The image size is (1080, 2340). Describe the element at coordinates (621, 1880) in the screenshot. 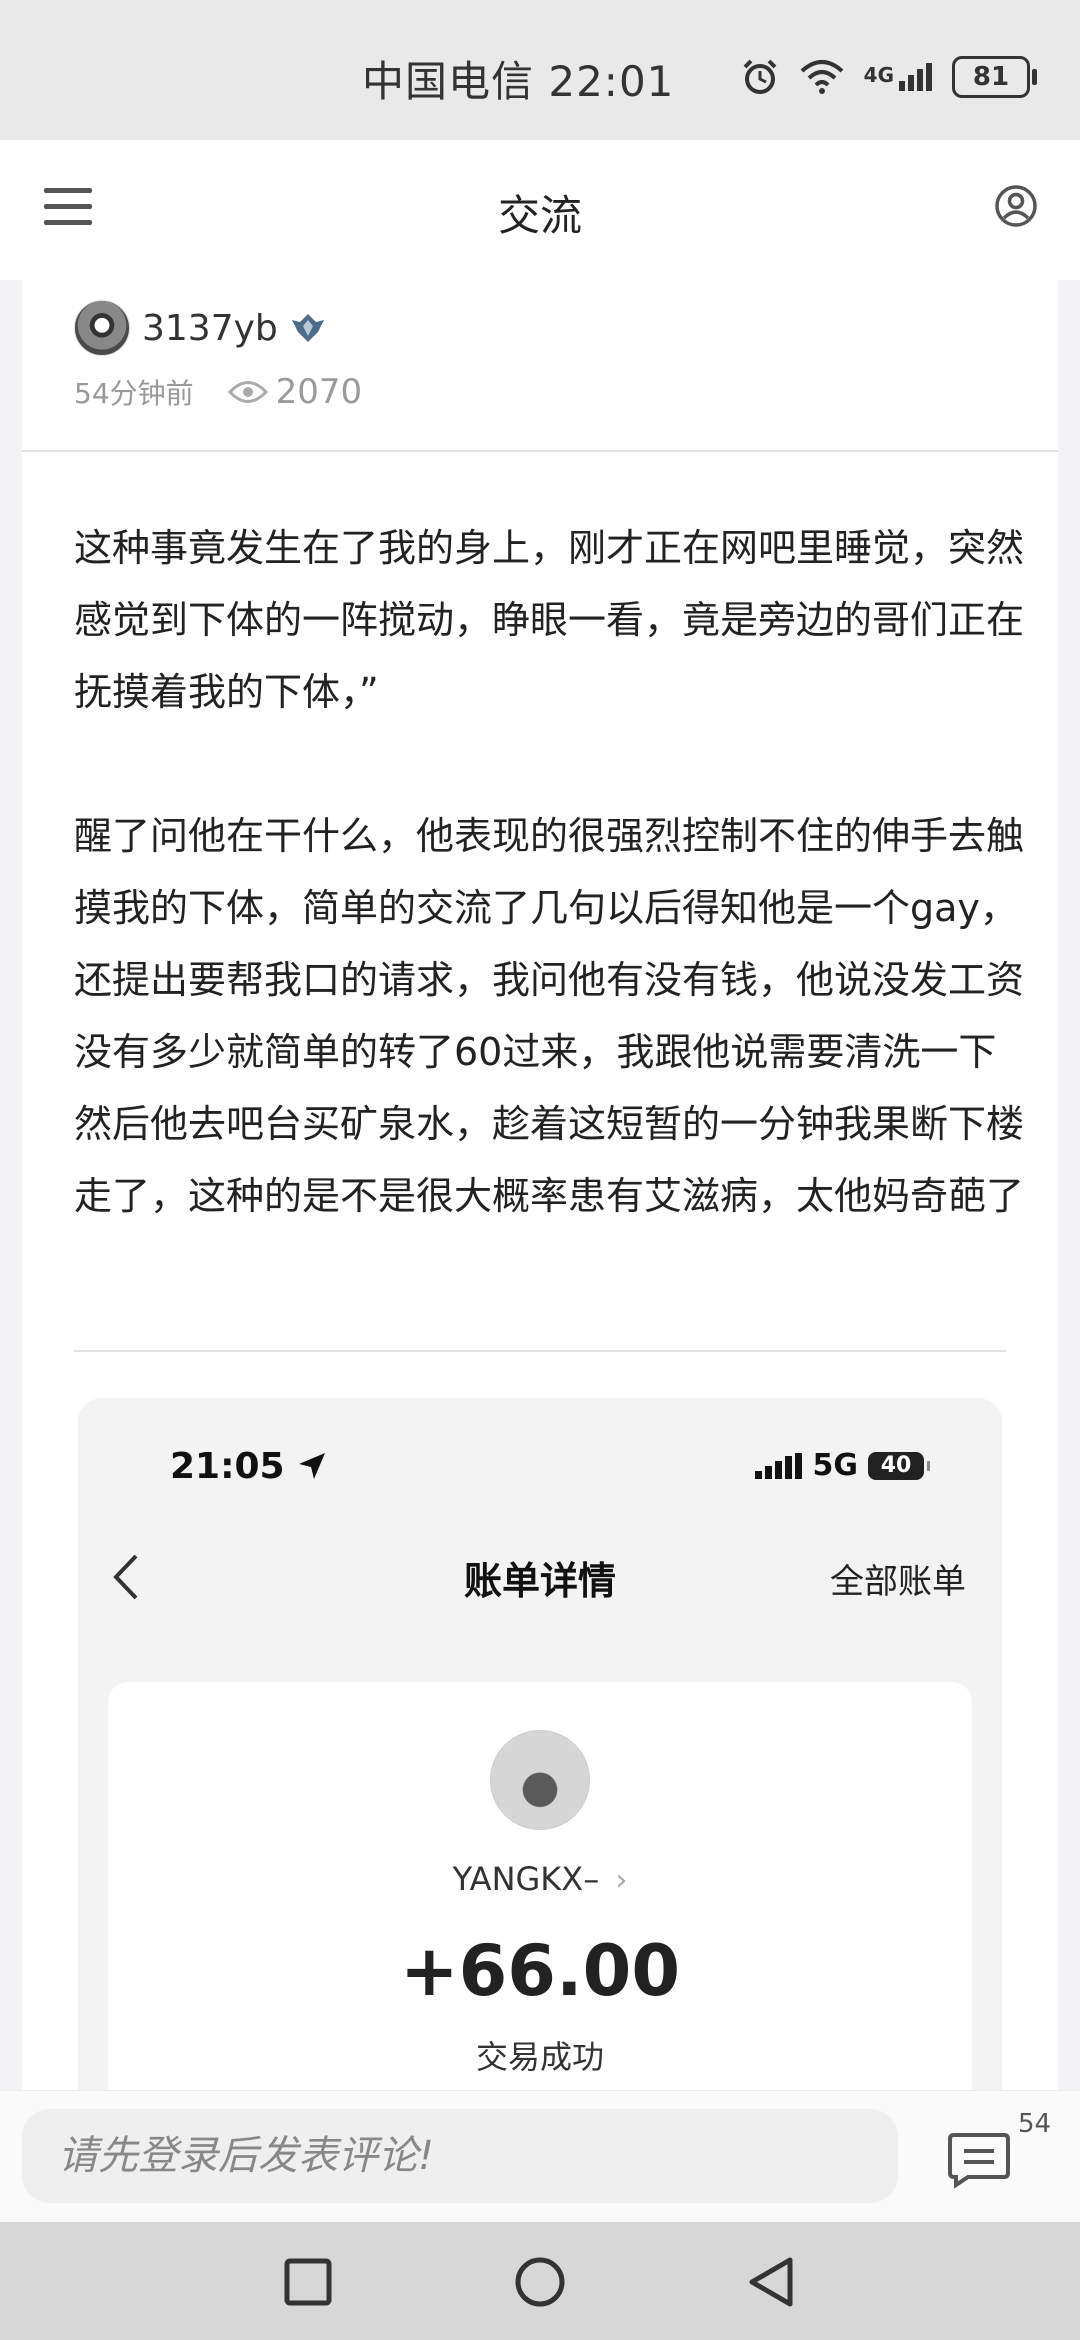

I see `chevron-right-icon: ›` at that location.